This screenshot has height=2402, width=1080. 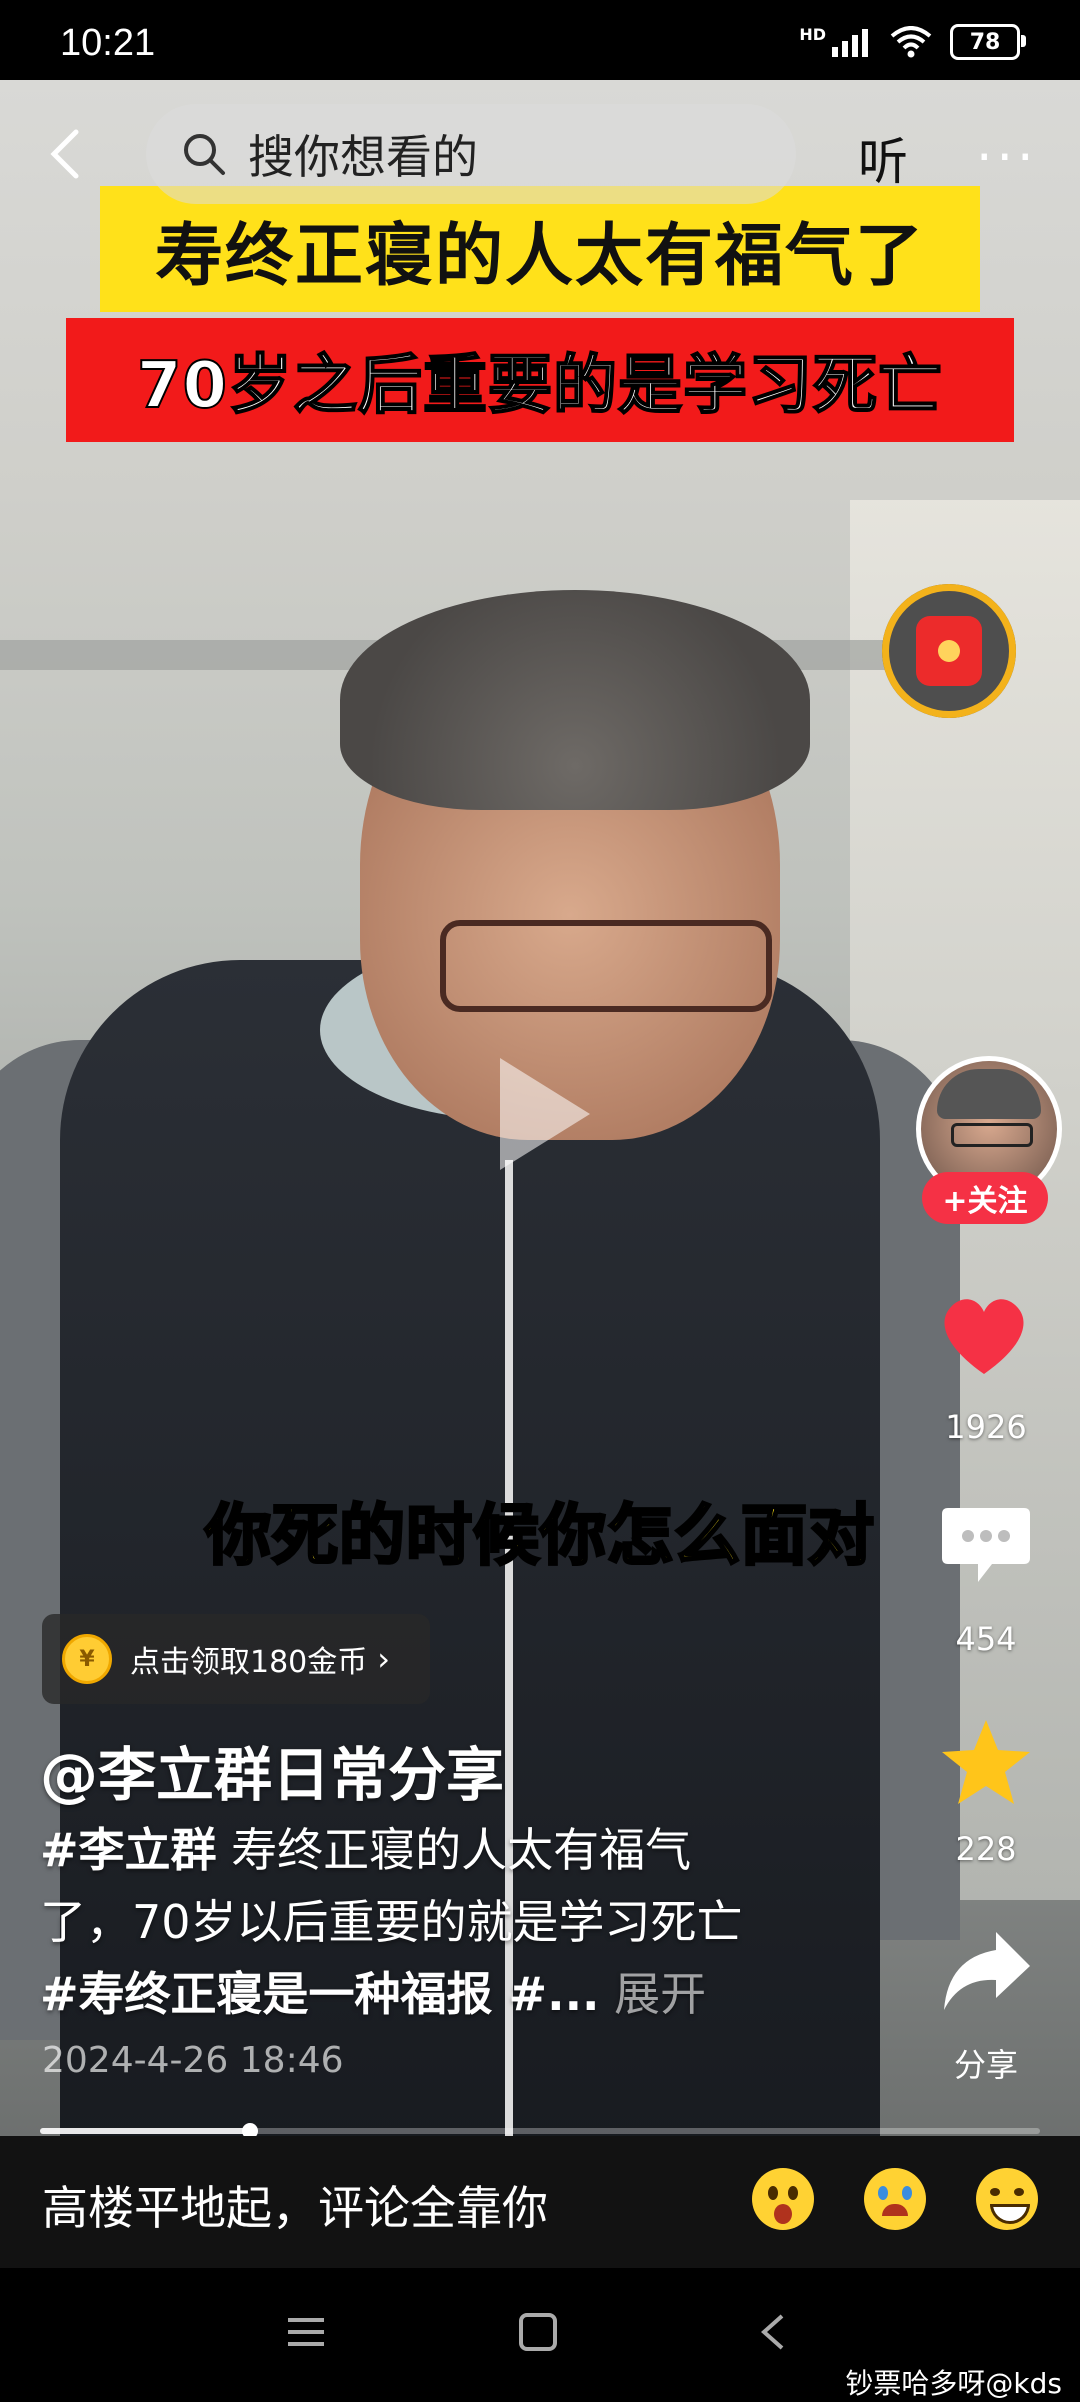 I want to click on like-count: 1926, so click(x=986, y=1427).